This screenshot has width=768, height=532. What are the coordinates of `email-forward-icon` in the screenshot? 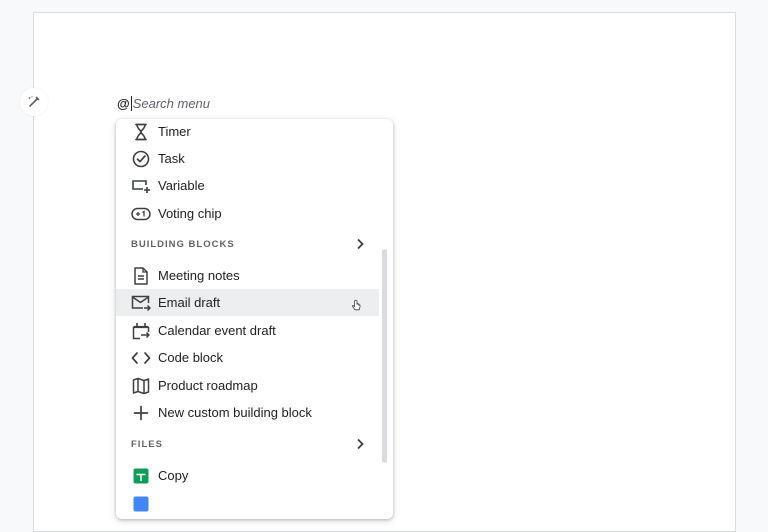 It's located at (141, 303).